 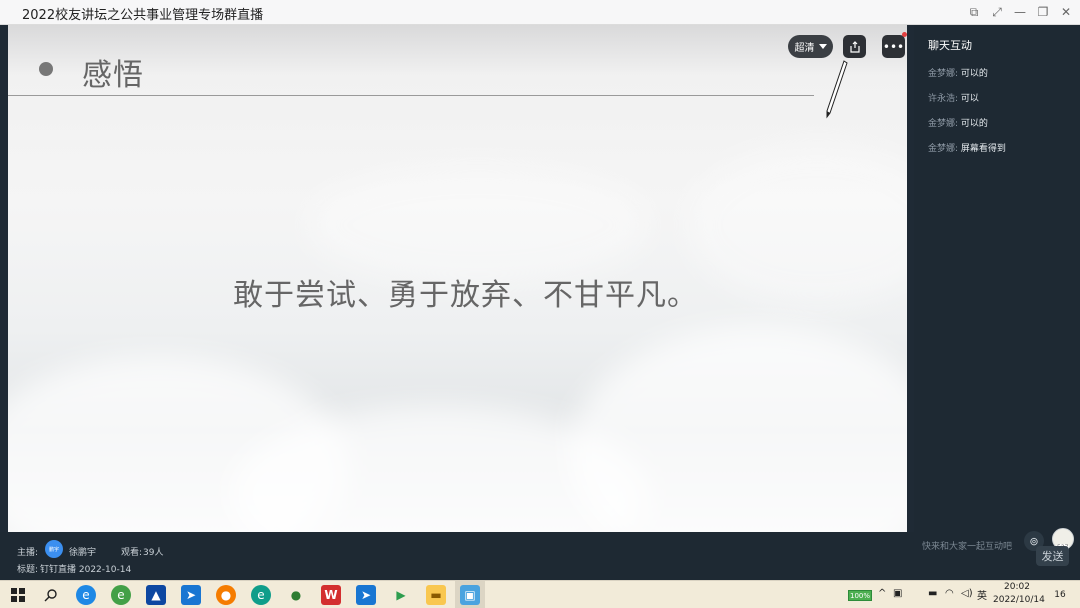 What do you see at coordinates (28, 553) in the screenshot?
I see `host-label: 主播:` at bounding box center [28, 553].